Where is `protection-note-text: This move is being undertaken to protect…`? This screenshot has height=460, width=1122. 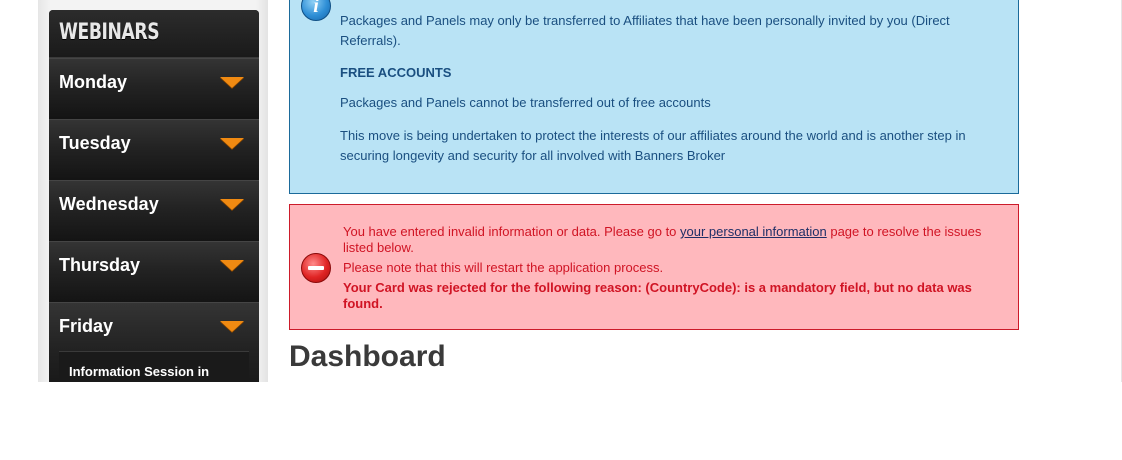
protection-note-text: This move is being undertaken to protect… is located at coordinates (653, 145).